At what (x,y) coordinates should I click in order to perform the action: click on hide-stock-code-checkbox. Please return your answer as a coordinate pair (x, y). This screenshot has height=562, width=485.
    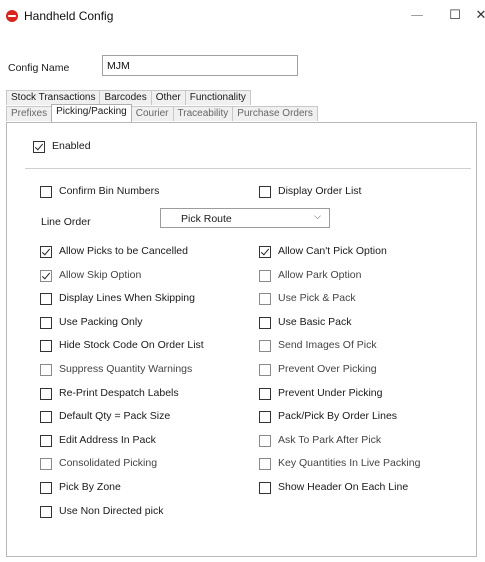
    Looking at the image, I should click on (46, 346).